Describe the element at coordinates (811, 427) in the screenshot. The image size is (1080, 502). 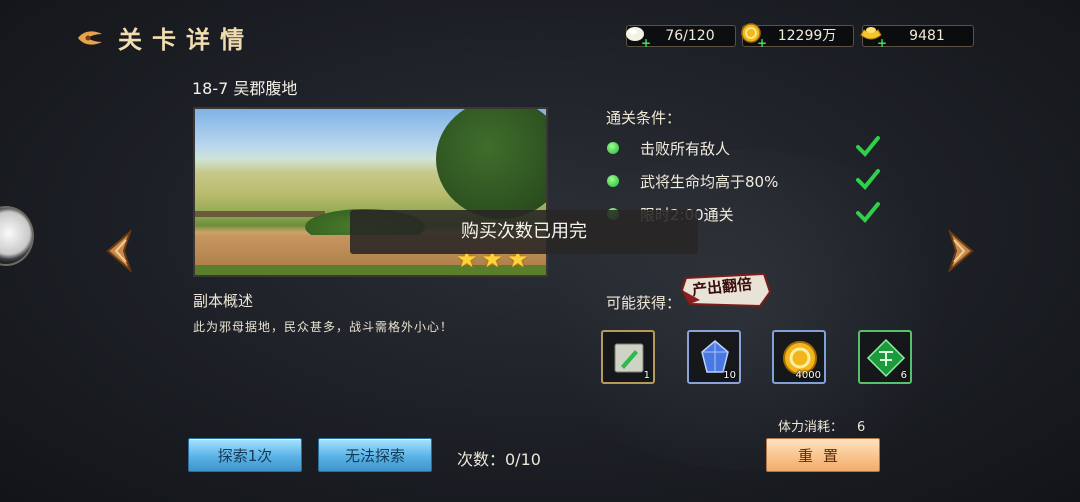
I see `stamina-label: 体力消耗：` at that location.